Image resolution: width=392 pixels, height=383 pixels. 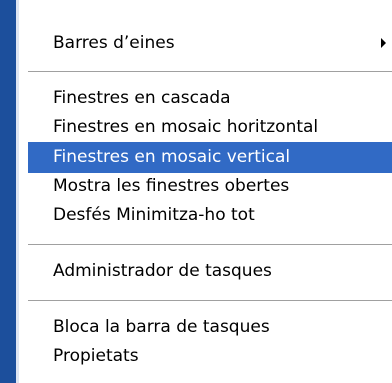 What do you see at coordinates (210, 43) in the screenshot?
I see `menu-item-toolbars: Barres d’eines` at bounding box center [210, 43].